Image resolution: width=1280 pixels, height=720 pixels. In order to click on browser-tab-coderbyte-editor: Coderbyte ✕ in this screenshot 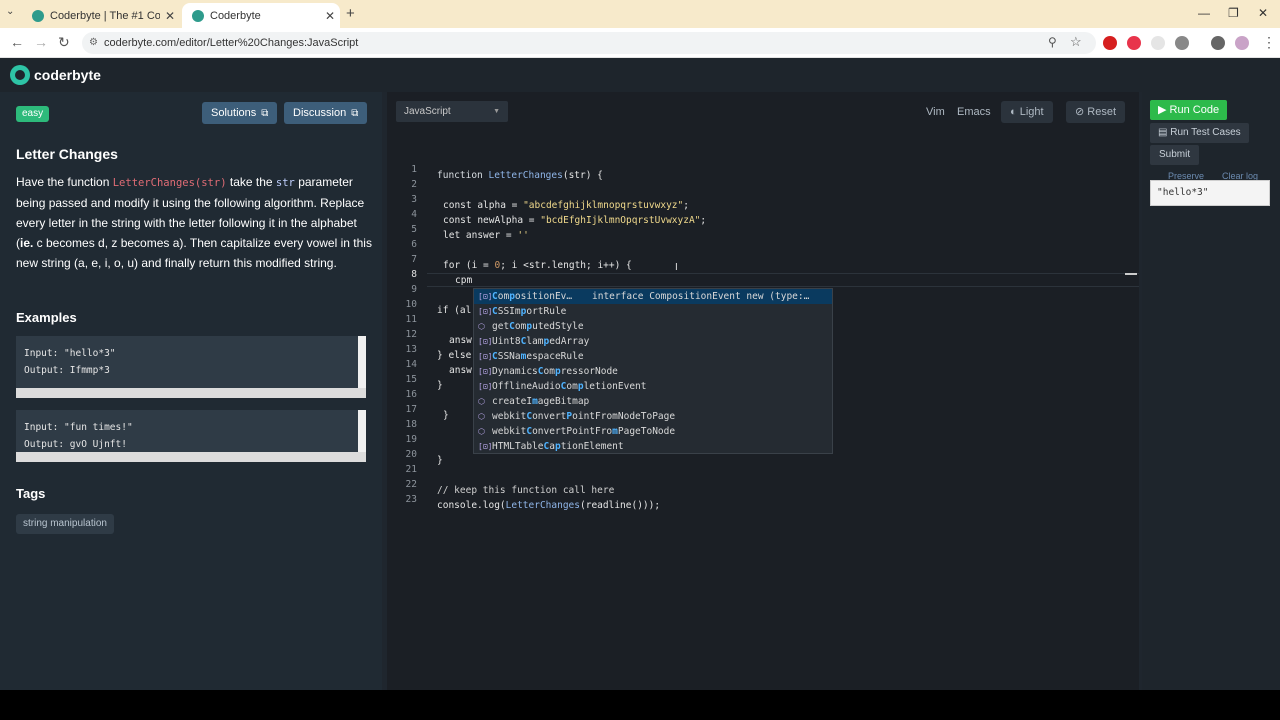, I will do `click(261, 15)`.